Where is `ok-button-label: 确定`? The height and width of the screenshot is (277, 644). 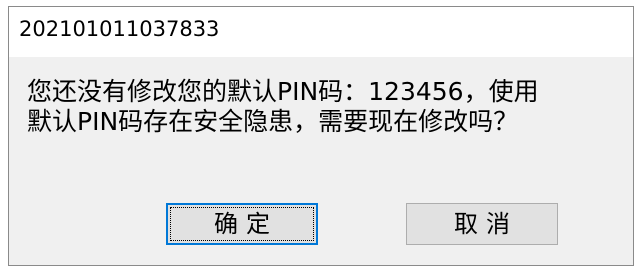
ok-button-label: 确定 is located at coordinates (246, 224).